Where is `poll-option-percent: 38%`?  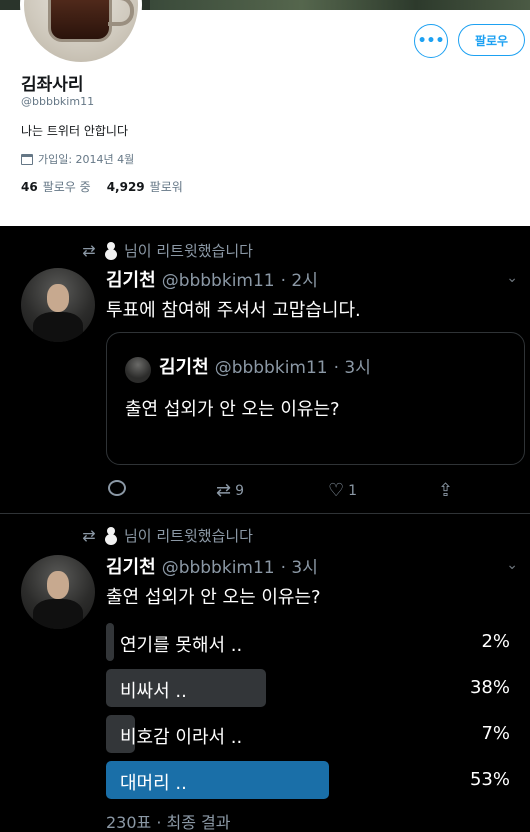 poll-option-percent: 38% is located at coordinates (489, 687).